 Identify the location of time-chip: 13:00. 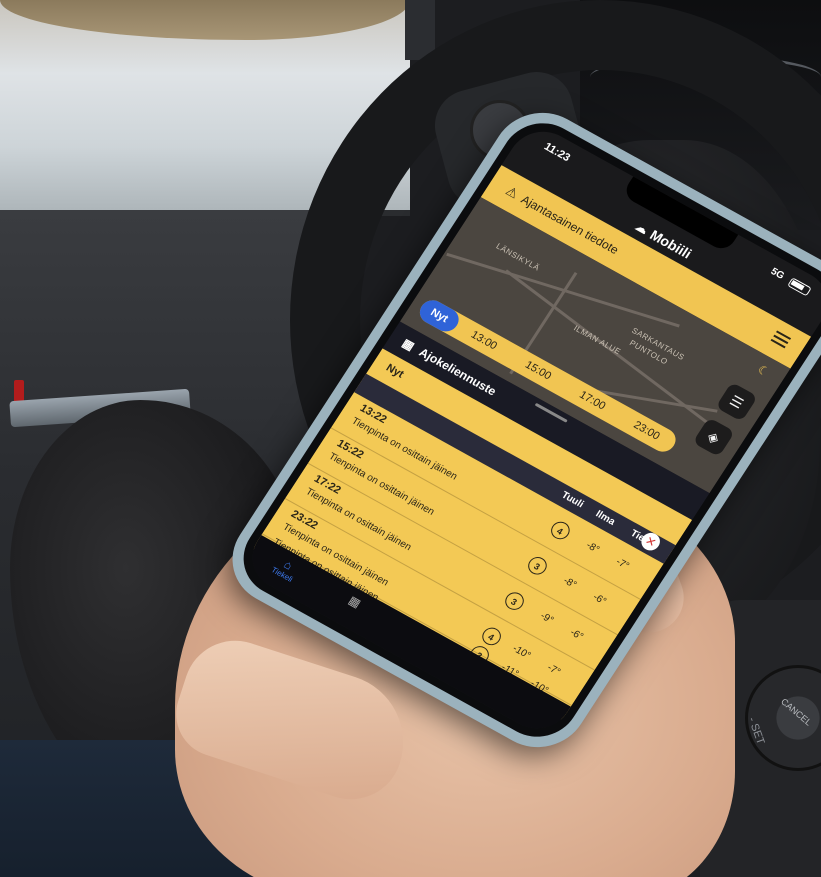
(483, 341).